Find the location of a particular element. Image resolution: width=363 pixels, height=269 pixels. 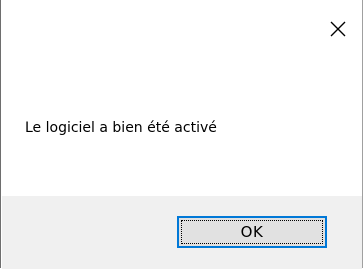

close-button is located at coordinates (338, 29).